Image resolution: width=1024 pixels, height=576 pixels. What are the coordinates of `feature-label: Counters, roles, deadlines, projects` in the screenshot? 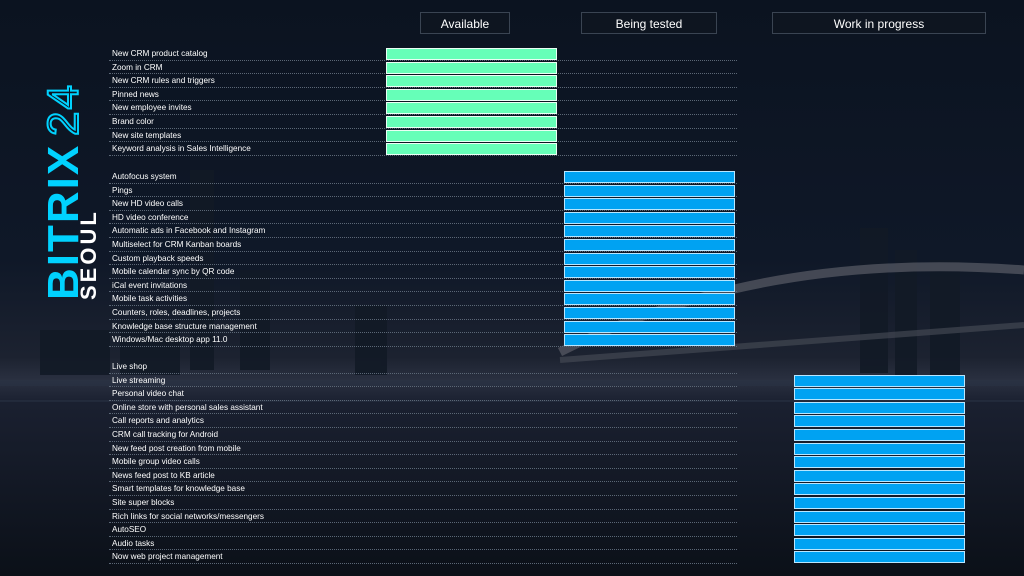 It's located at (176, 312).